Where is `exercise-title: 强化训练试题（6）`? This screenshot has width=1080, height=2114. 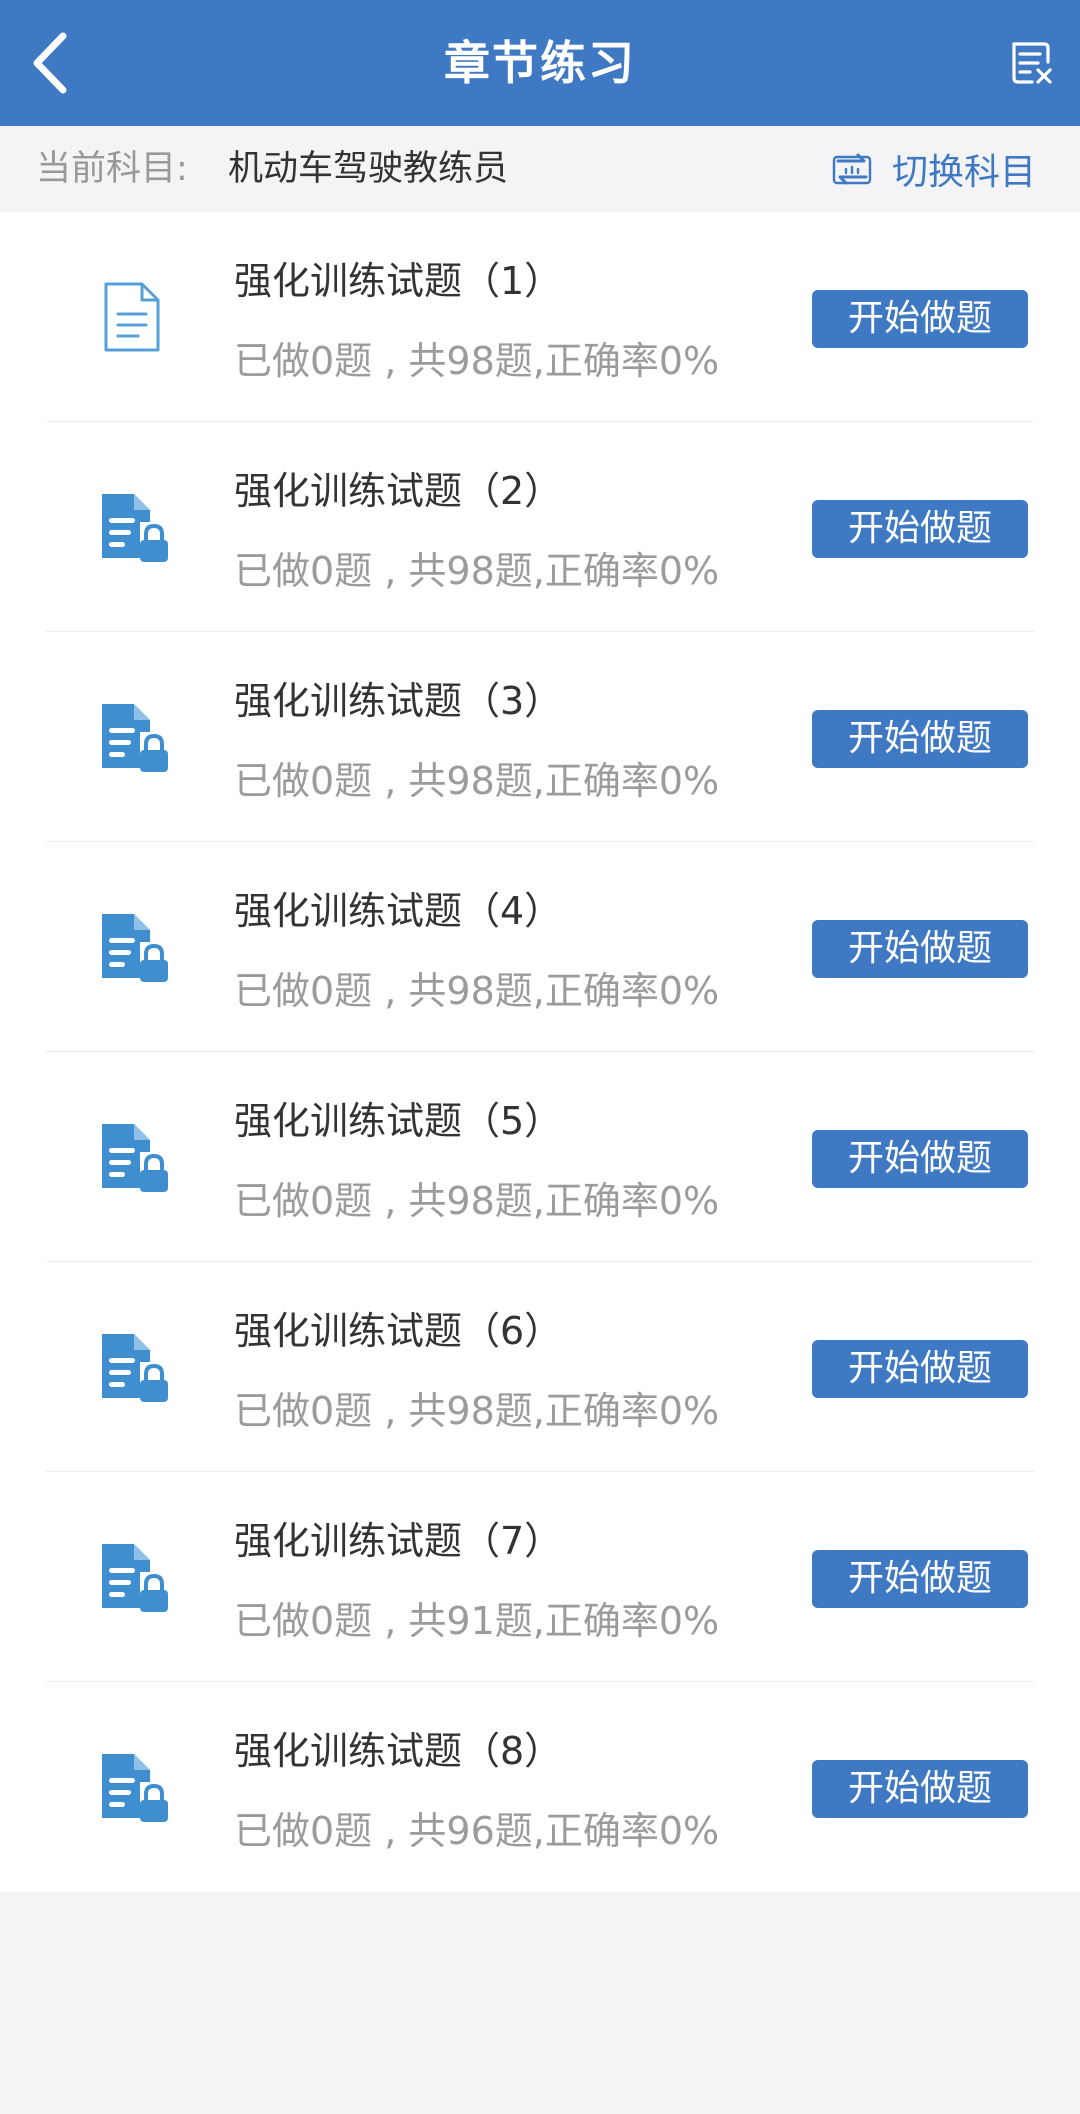 exercise-title: 强化训练试题（6） is located at coordinates (398, 1331).